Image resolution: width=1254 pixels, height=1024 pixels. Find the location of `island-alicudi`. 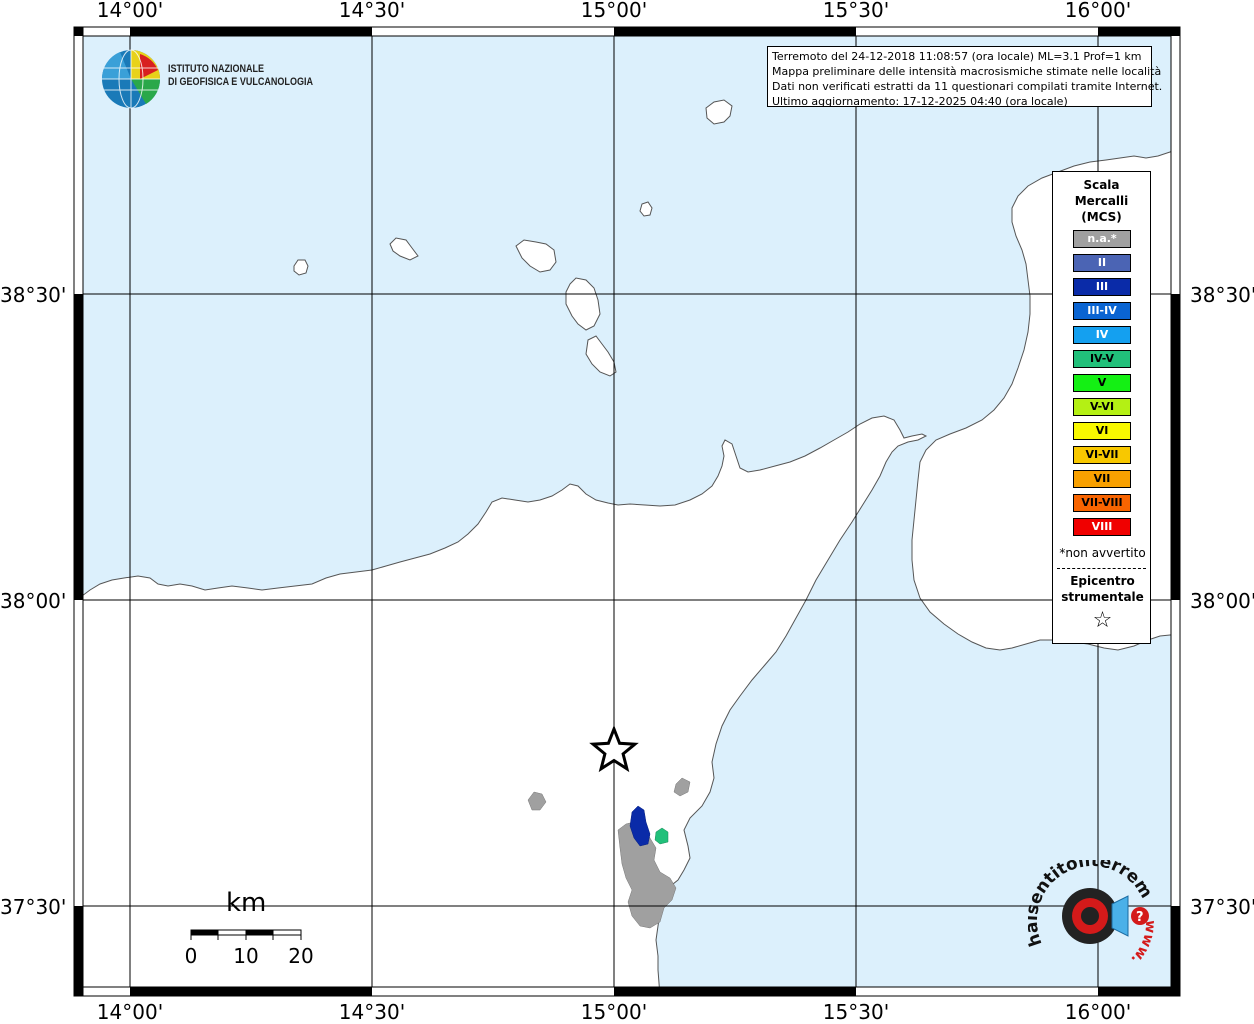

island-alicudi is located at coordinates (301, 267).